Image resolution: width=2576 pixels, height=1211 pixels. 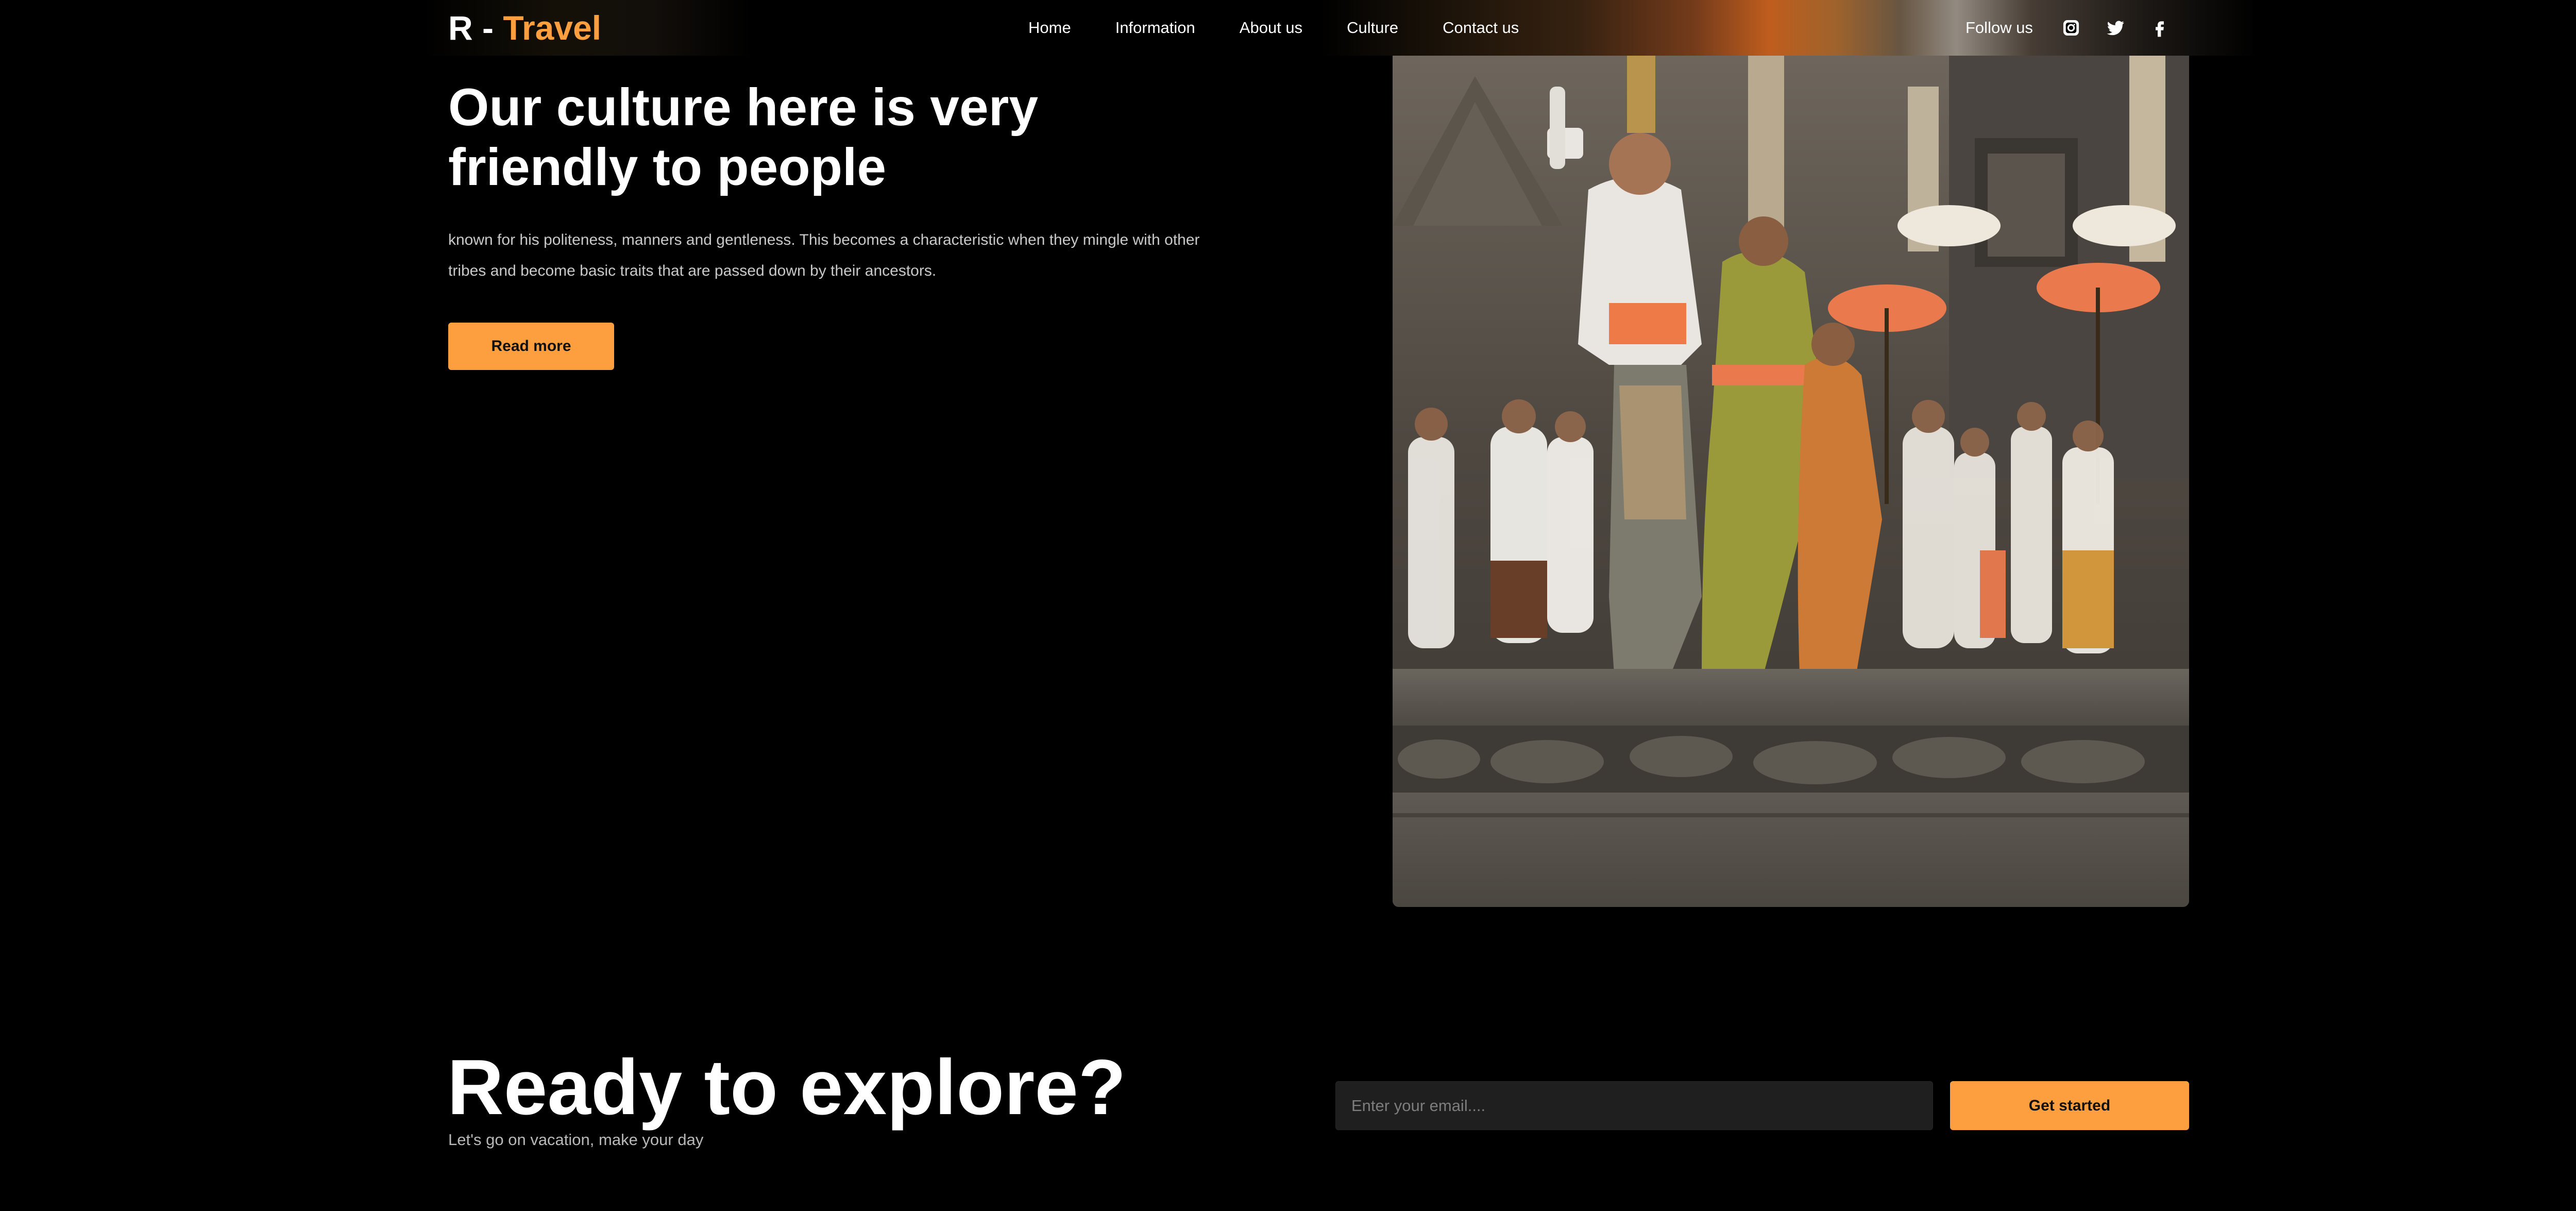 What do you see at coordinates (1049, 28) in the screenshot?
I see `nav-home: Home` at bounding box center [1049, 28].